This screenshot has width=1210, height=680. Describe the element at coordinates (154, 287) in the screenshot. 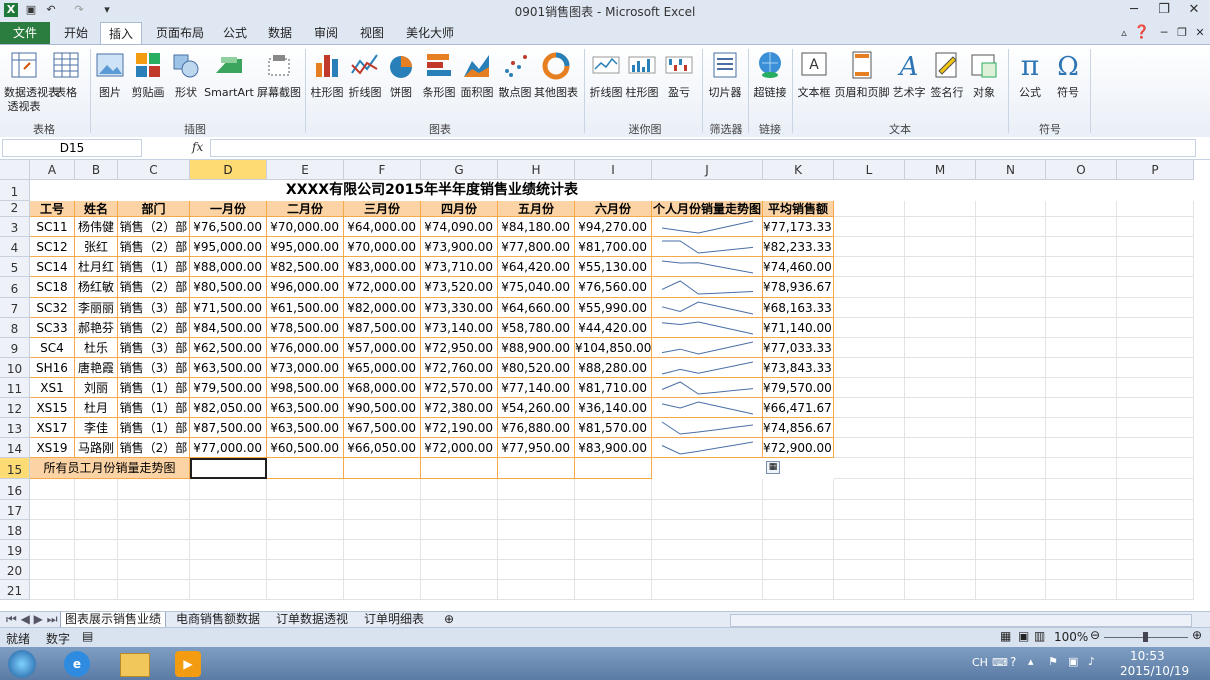

I see `department-cell: 销售（2）部` at that location.